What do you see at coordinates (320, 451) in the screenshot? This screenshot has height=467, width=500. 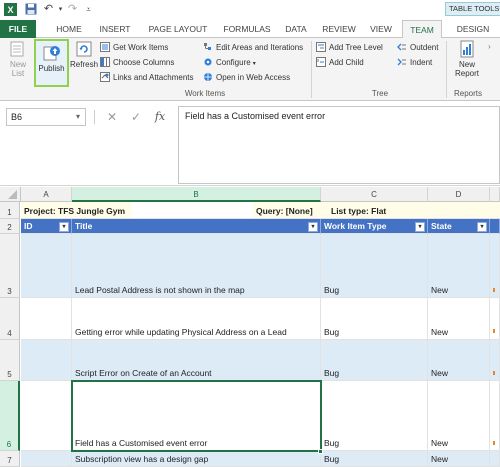 I see `fill-handle` at bounding box center [320, 451].